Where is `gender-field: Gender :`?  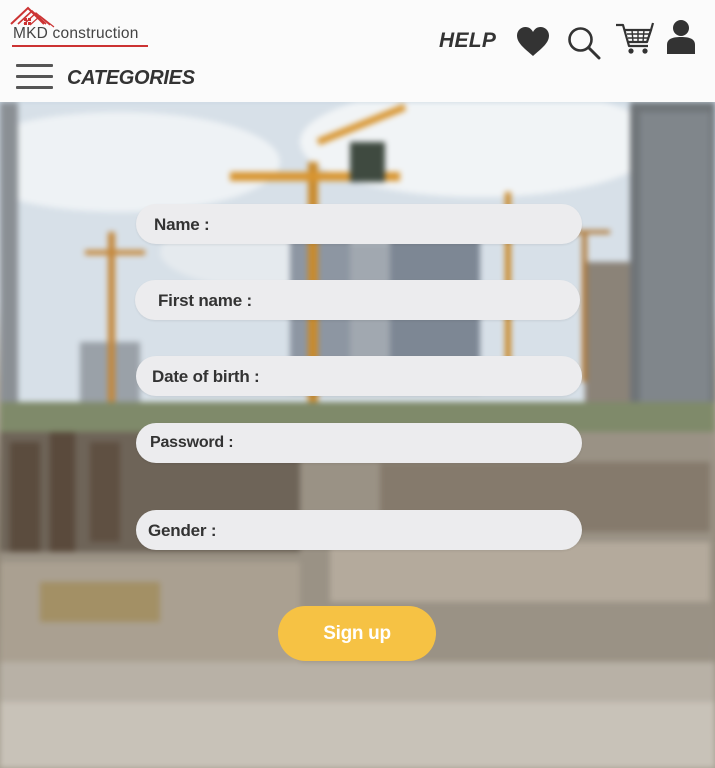
gender-field: Gender : is located at coordinates (359, 530).